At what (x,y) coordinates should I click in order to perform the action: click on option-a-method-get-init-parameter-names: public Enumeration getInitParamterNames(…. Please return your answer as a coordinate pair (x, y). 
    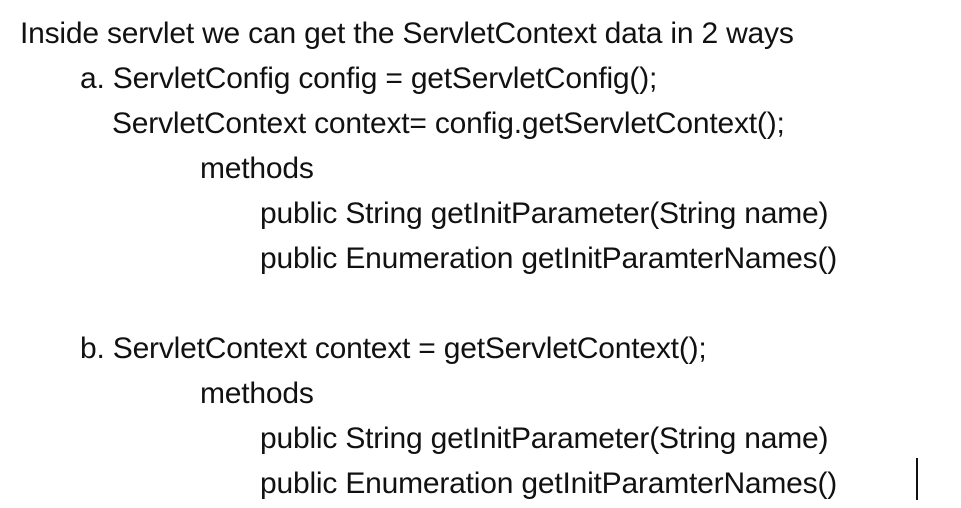
    Looking at the image, I should click on (549, 258).